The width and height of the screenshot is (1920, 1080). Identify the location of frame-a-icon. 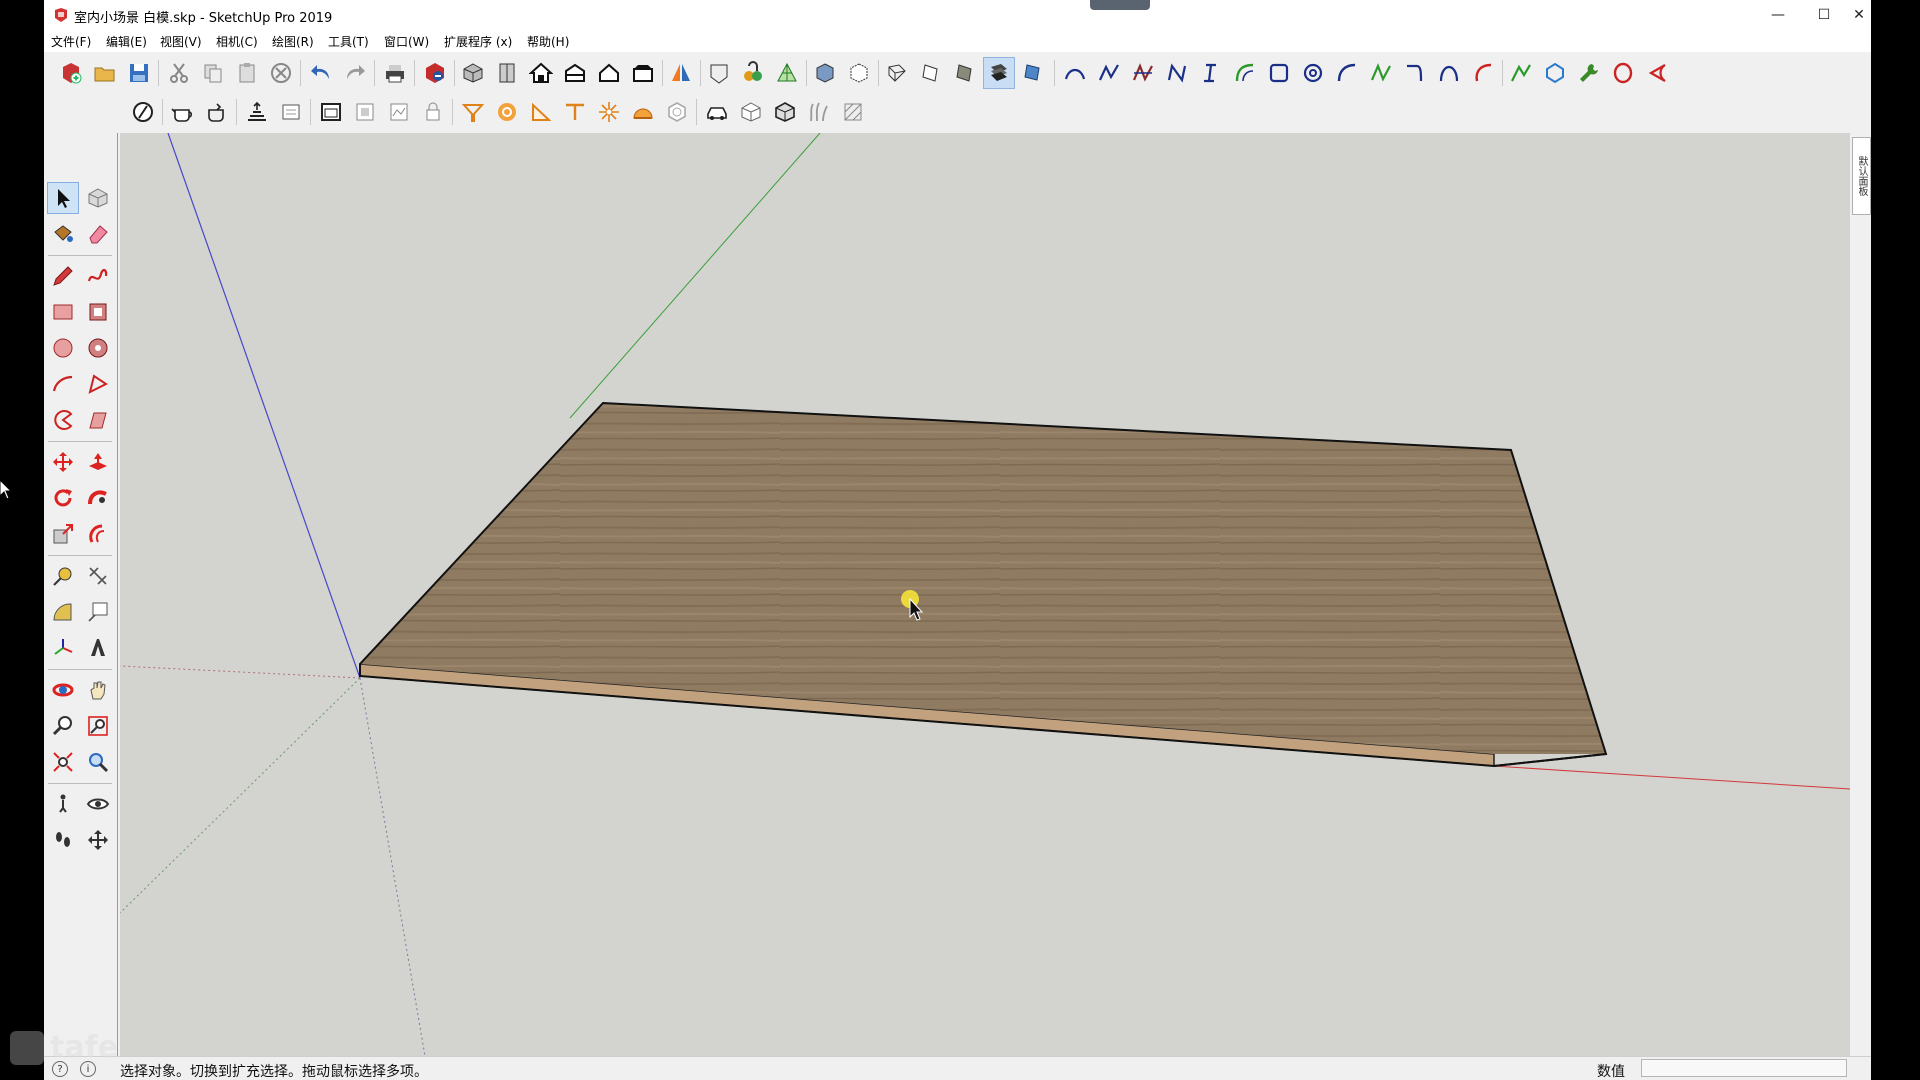
(331, 112).